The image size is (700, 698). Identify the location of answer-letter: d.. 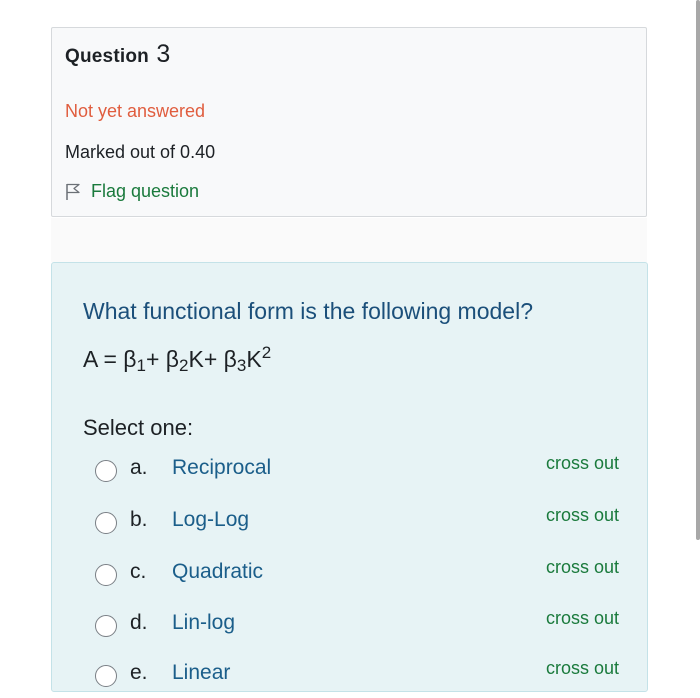
(139, 622).